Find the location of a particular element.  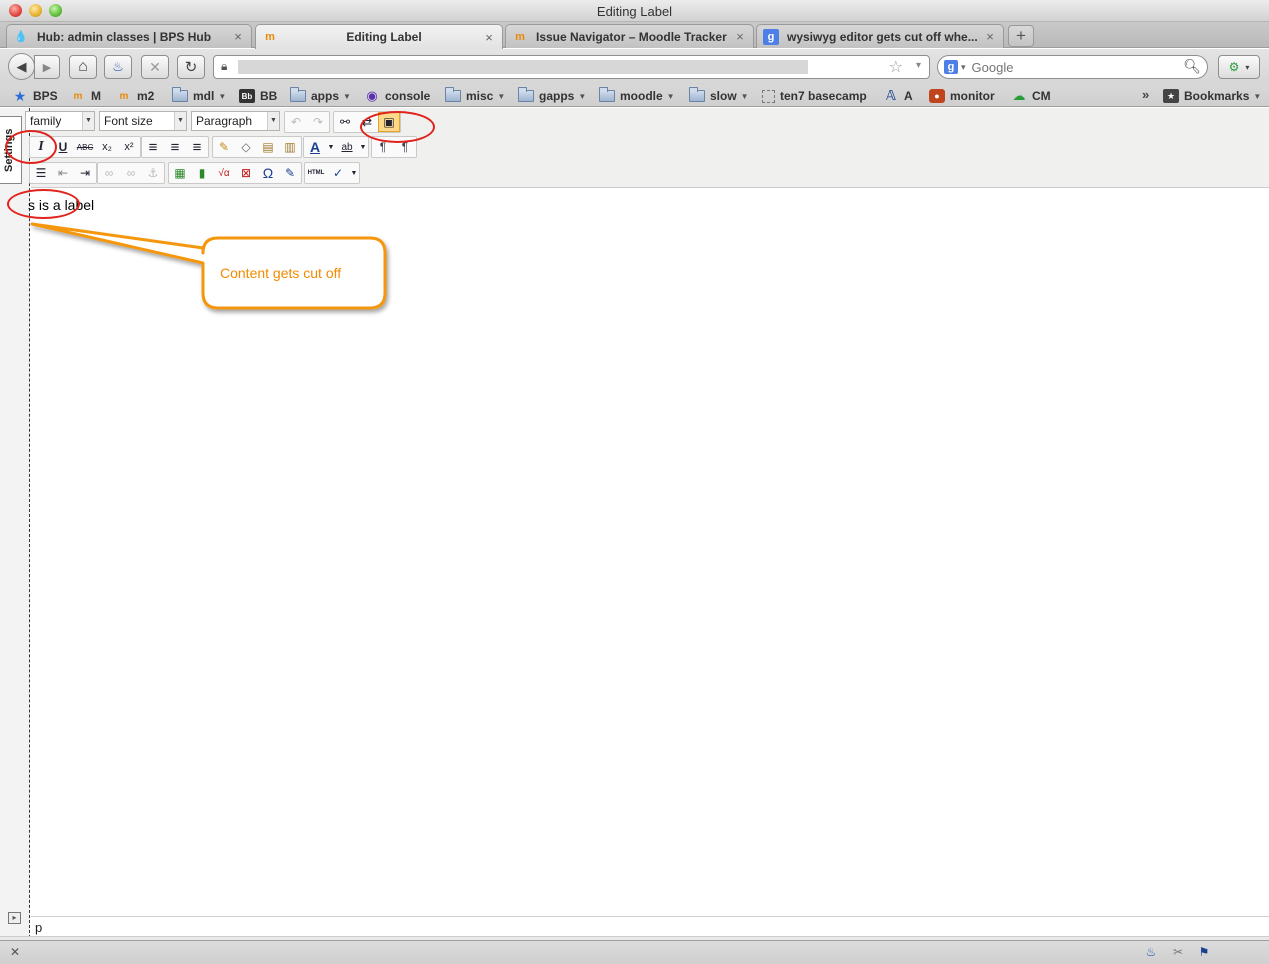

image-icon: ▦ is located at coordinates (180, 173).